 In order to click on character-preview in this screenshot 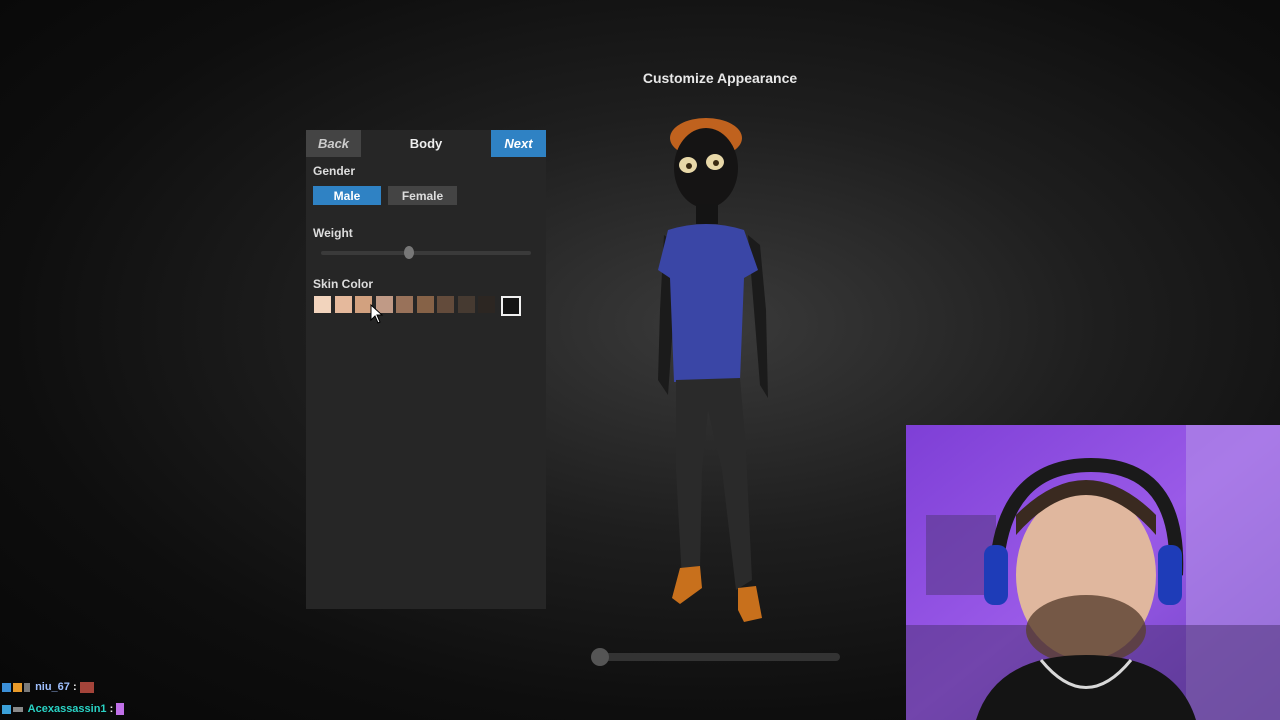, I will do `click(715, 375)`.